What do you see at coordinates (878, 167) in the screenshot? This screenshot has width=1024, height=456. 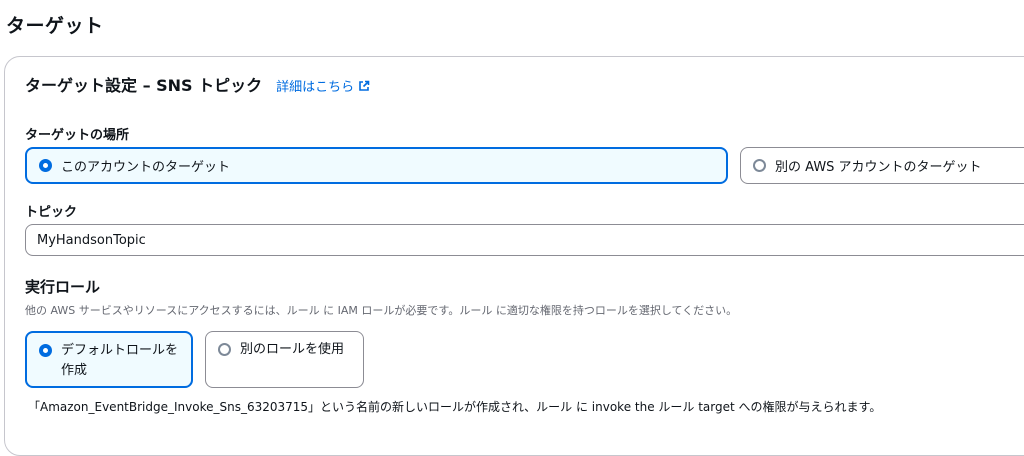 I see `option-label: 別の AWS アカウントのターゲット` at bounding box center [878, 167].